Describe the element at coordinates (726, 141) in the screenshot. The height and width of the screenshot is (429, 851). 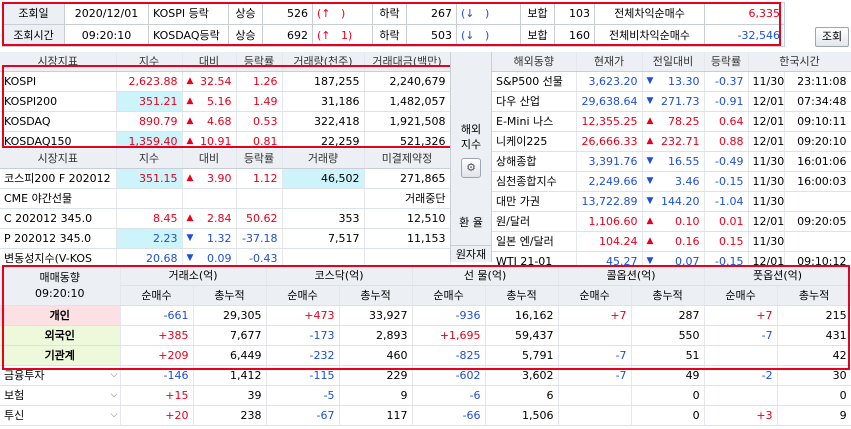
I see `rate-value: 0.88` at that location.